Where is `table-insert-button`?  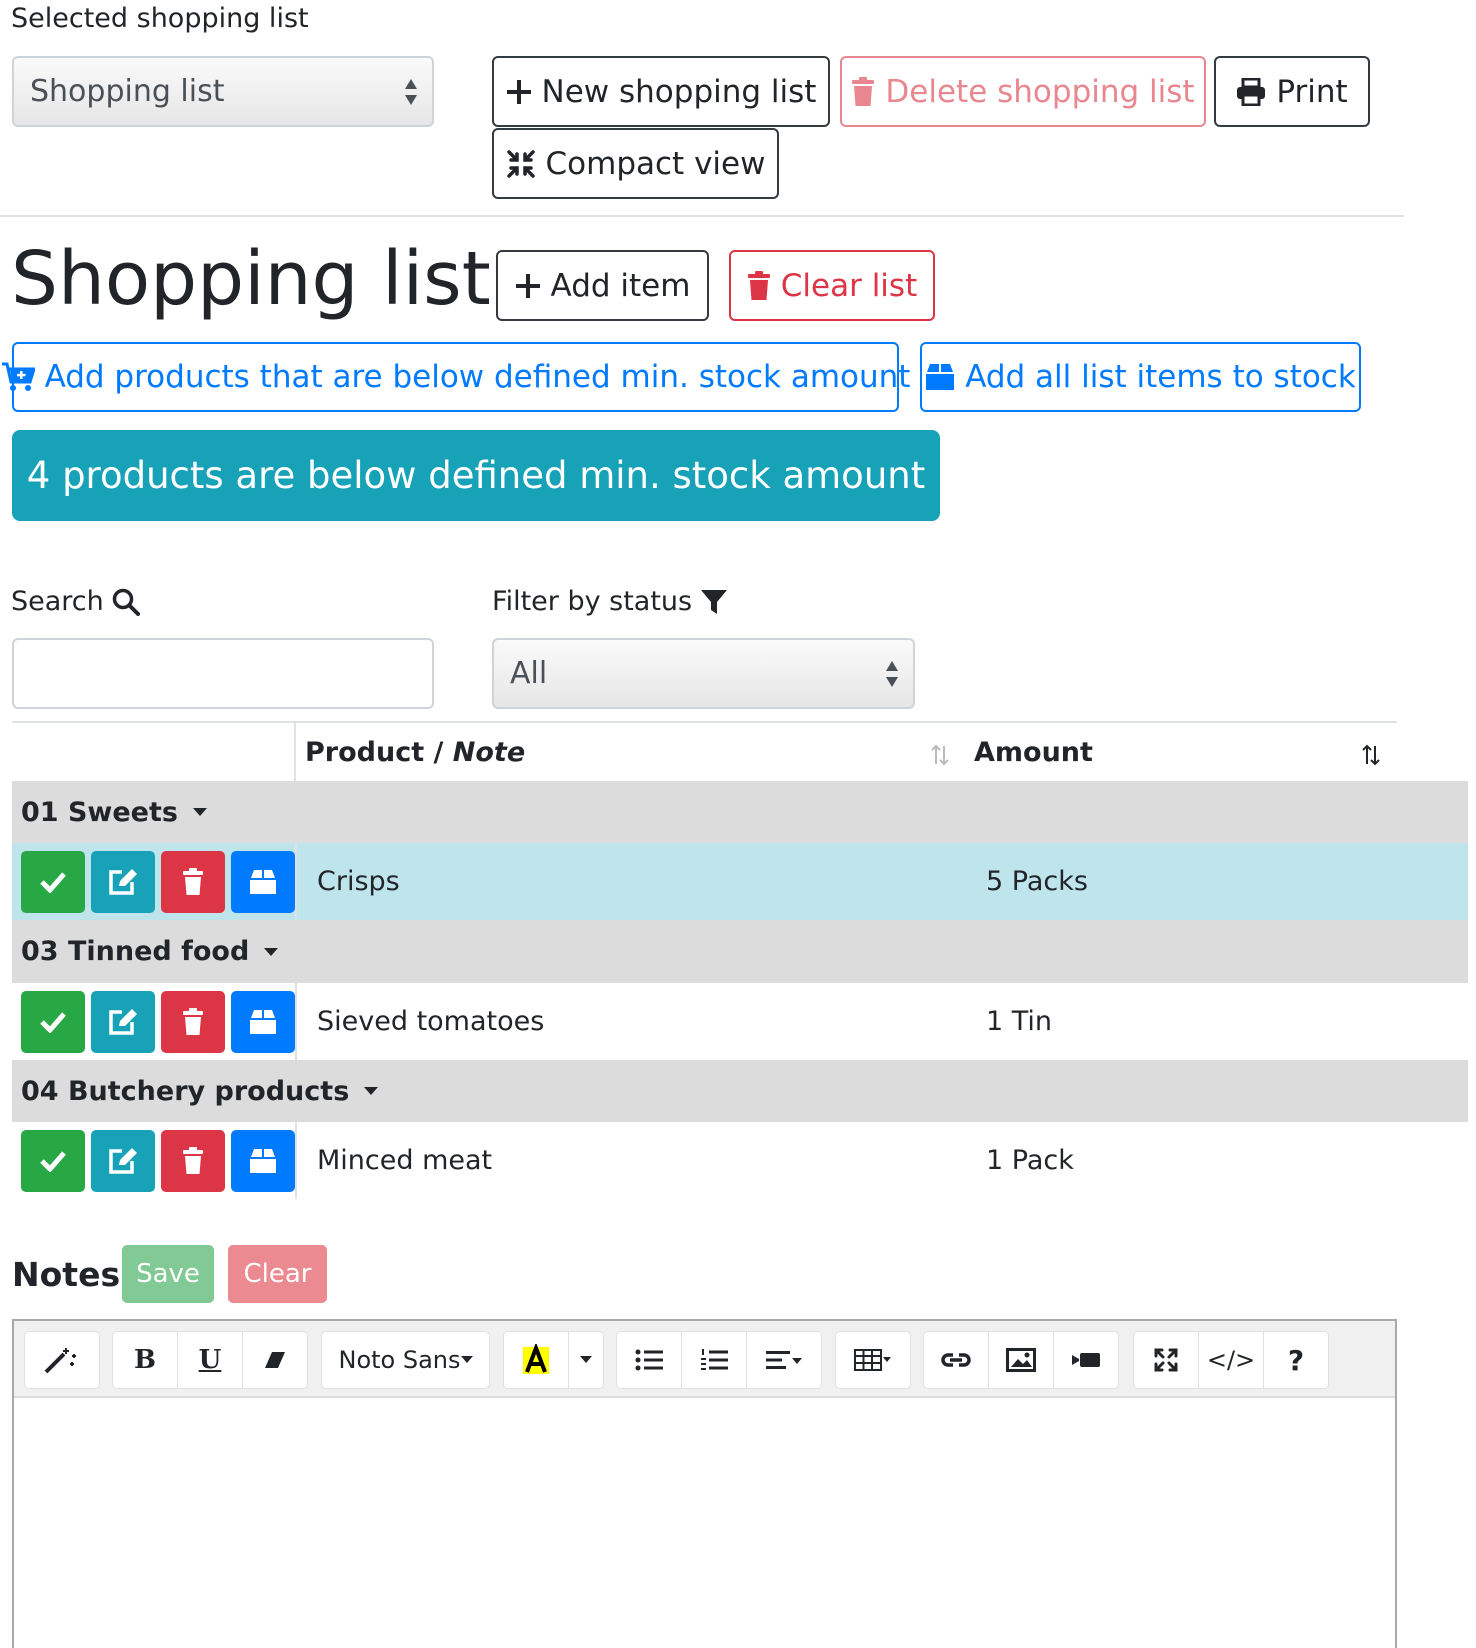 table-insert-button is located at coordinates (873, 1360).